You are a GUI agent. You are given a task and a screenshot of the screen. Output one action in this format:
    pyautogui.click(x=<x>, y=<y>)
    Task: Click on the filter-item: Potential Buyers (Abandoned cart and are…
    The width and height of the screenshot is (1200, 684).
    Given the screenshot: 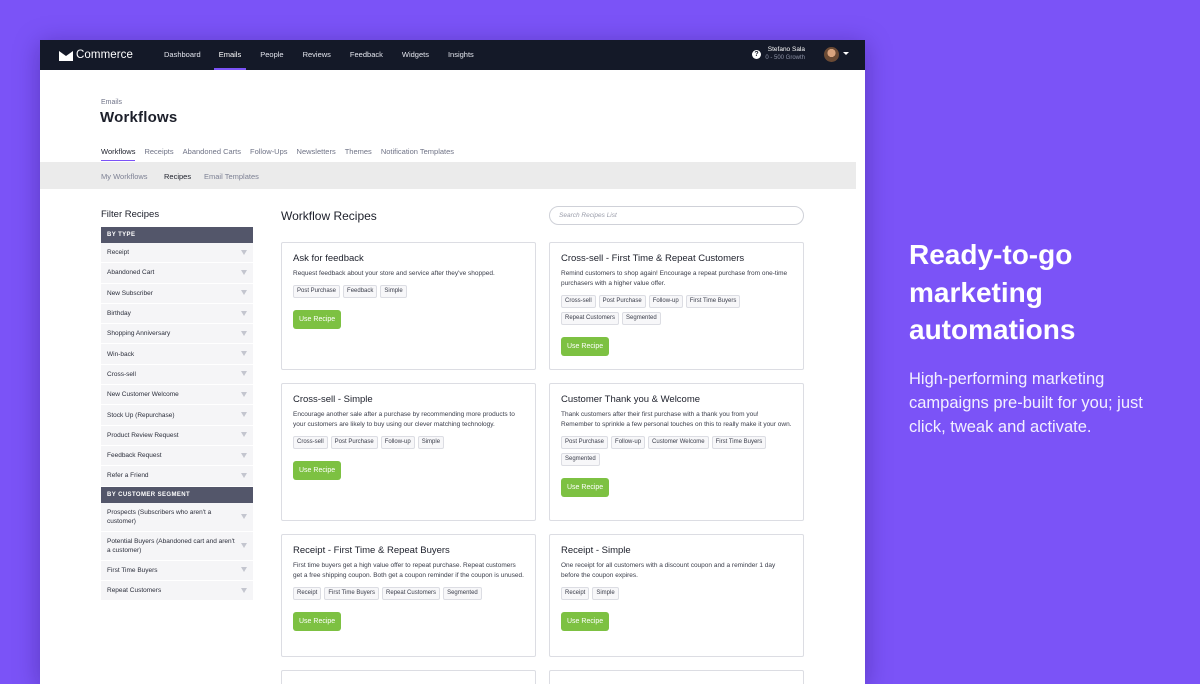 What is the action you would take?
    pyautogui.click(x=177, y=546)
    